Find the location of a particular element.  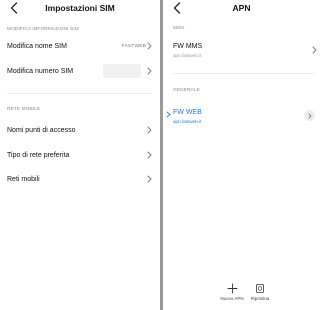

preferred-network-label: Tipo di rete preferita is located at coordinates (38, 155).